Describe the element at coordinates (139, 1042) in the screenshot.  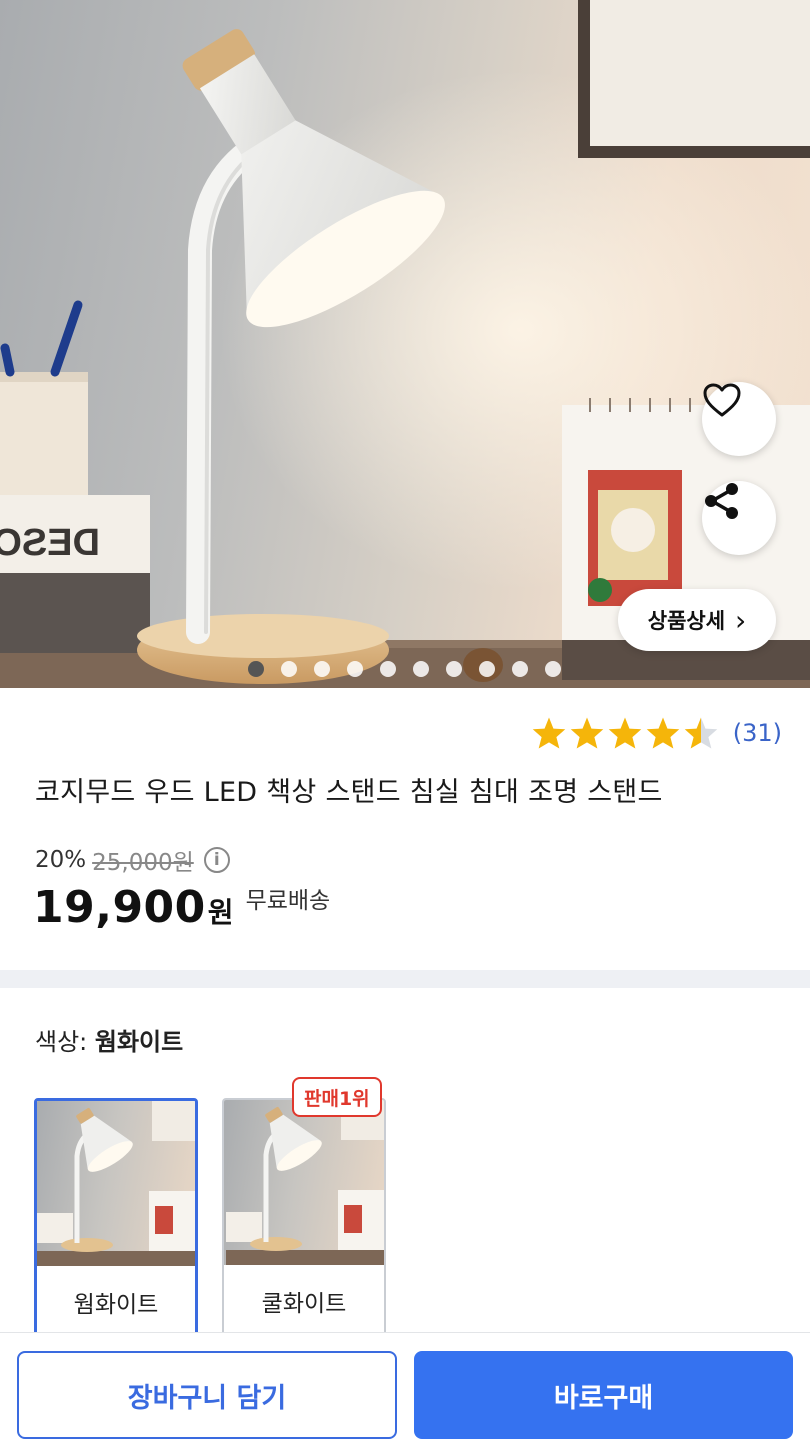
I see `color-selected-value: 웜화이트` at that location.